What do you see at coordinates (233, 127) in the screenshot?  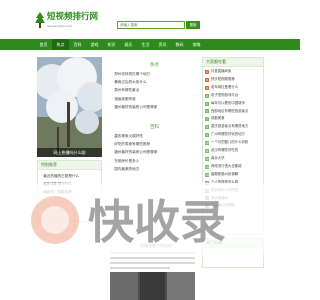 I see `sidebar-item: 8 重庆旅游景点有哪些地方` at bounding box center [233, 127].